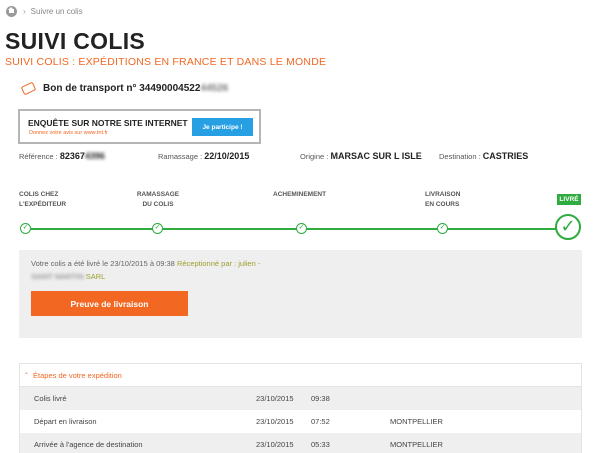 The height and width of the screenshot is (453, 600). Describe the element at coordinates (90, 88) in the screenshot. I see `tracking-label: Bon de transport n°` at that location.